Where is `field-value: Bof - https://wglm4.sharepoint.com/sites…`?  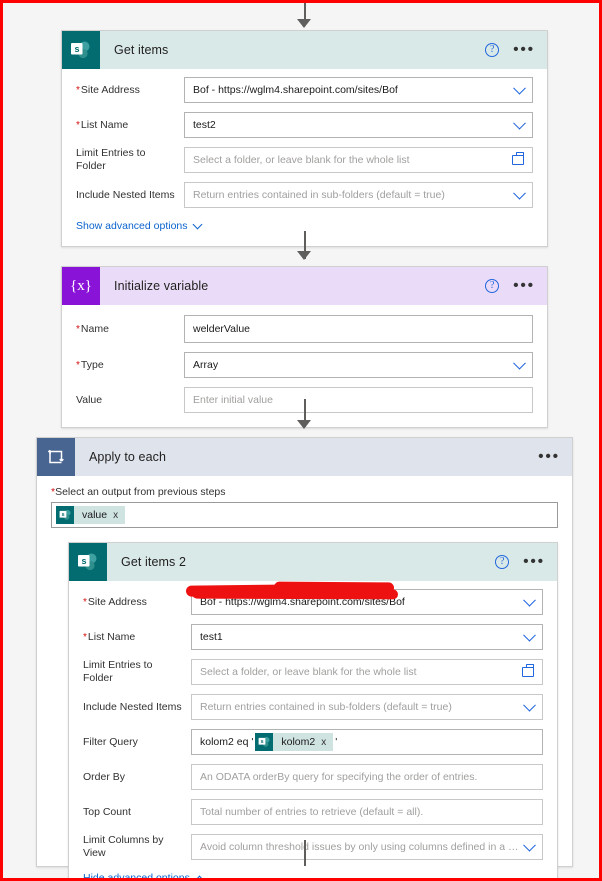
field-value: Bof - https://wglm4.sharepoint.com/sites… is located at coordinates (295, 90).